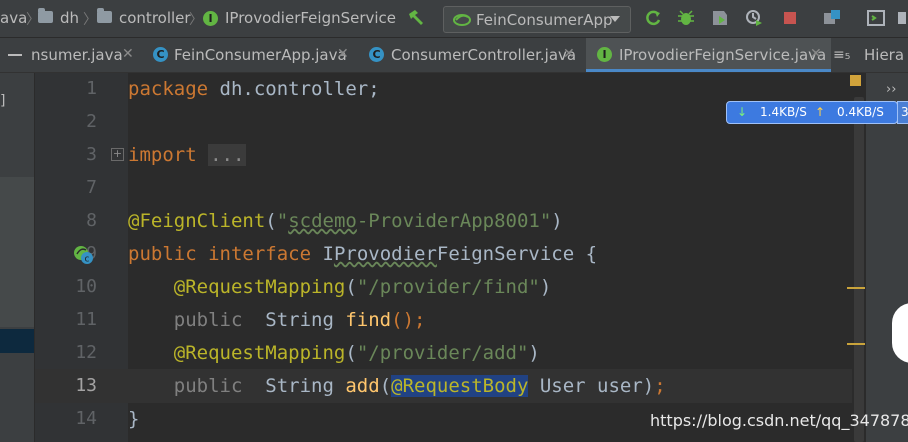  What do you see at coordinates (69, 18) in the screenshot?
I see `breadcrumb-folder-dh: dh` at bounding box center [69, 18].